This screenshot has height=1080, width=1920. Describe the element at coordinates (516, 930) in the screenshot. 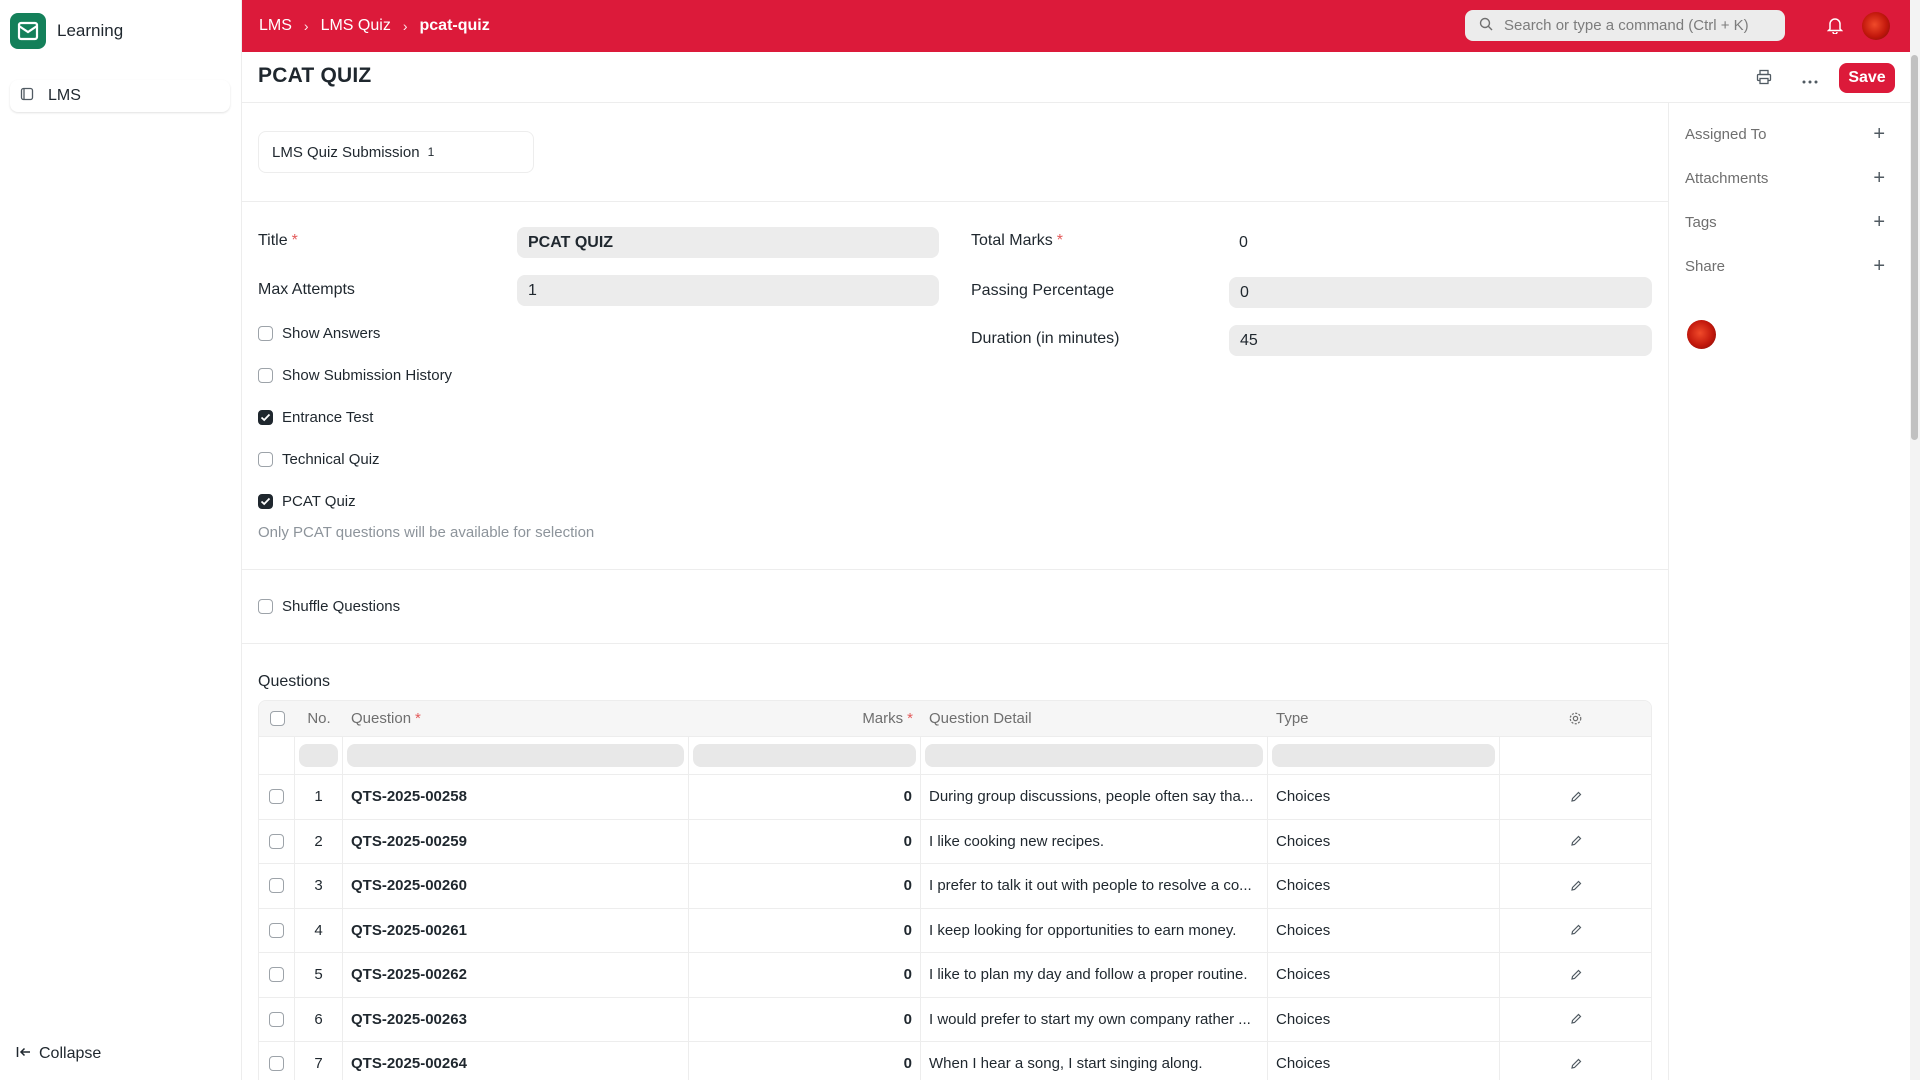

I see `row-question: QTS-2025-00261` at that location.